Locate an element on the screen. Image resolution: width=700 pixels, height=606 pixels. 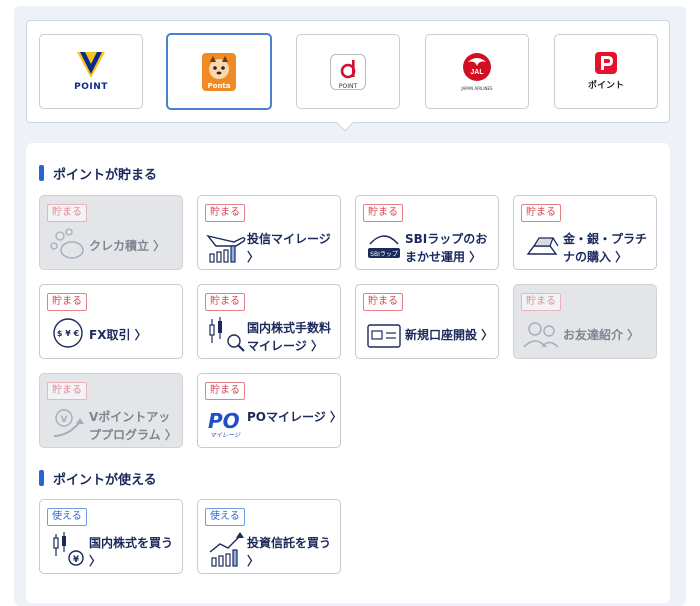
brand-card-d-point: POINT is located at coordinates (348, 71).